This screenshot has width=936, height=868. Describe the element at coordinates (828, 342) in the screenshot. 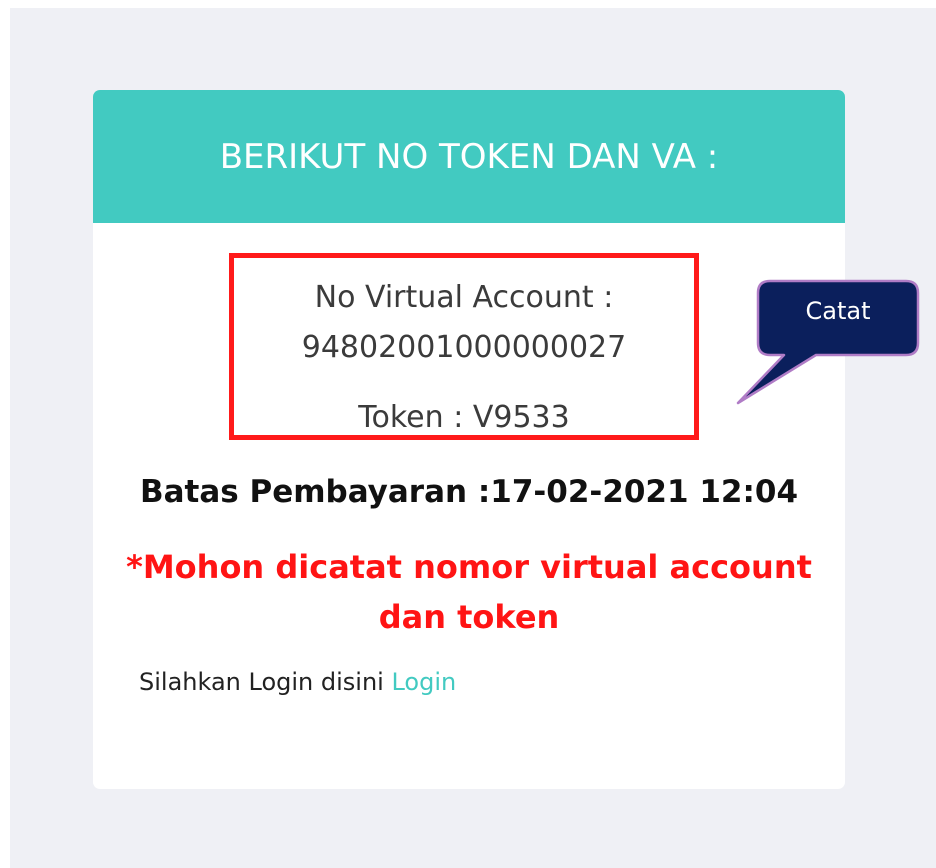

I see `catat-callout: Catat` at that location.